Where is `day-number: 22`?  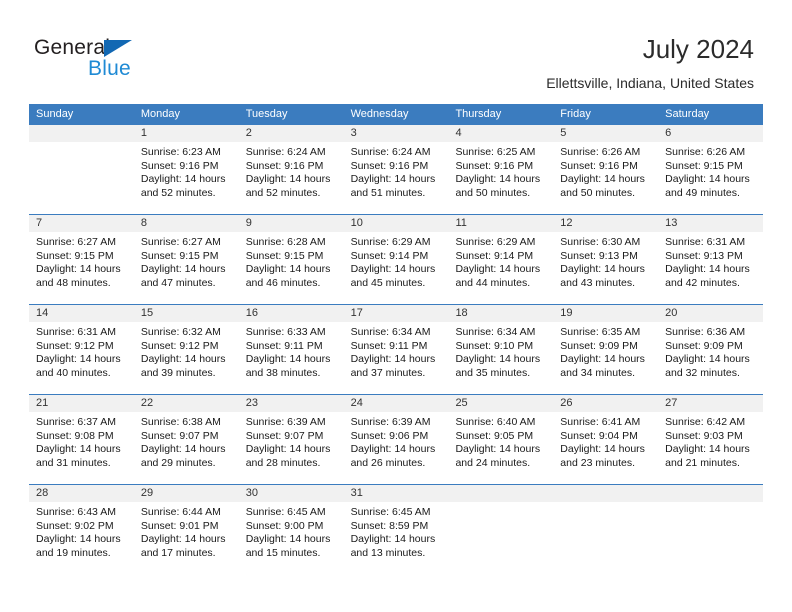
day-number: 22 is located at coordinates (186, 403).